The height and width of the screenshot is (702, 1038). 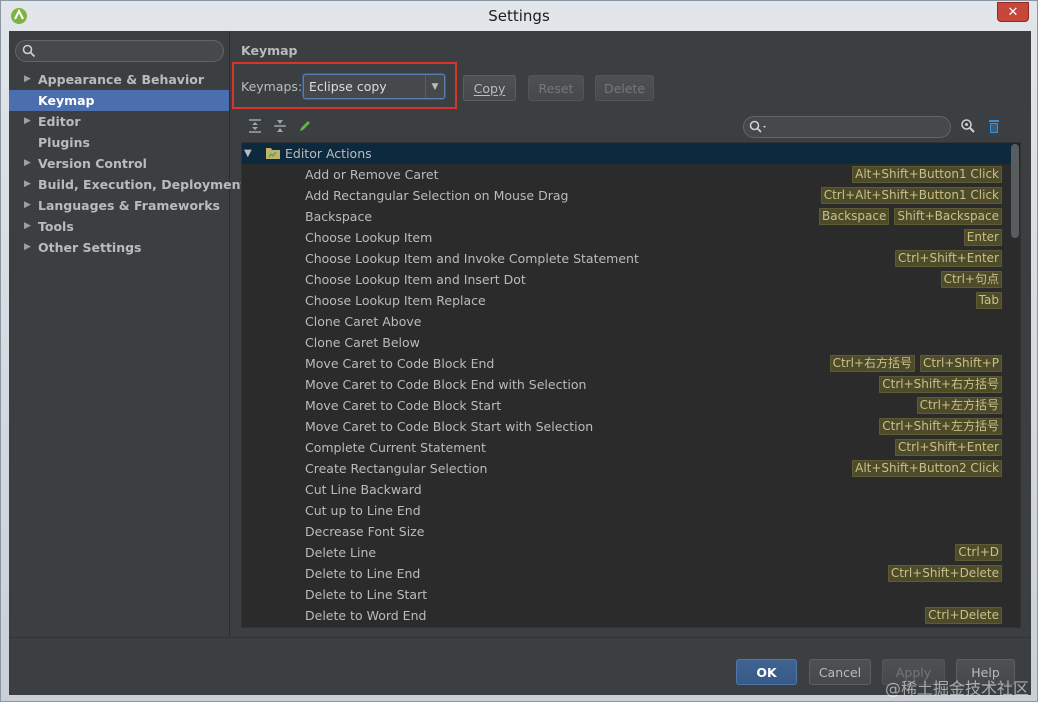 I want to click on shortcut-badge: Tab, so click(x=988, y=300).